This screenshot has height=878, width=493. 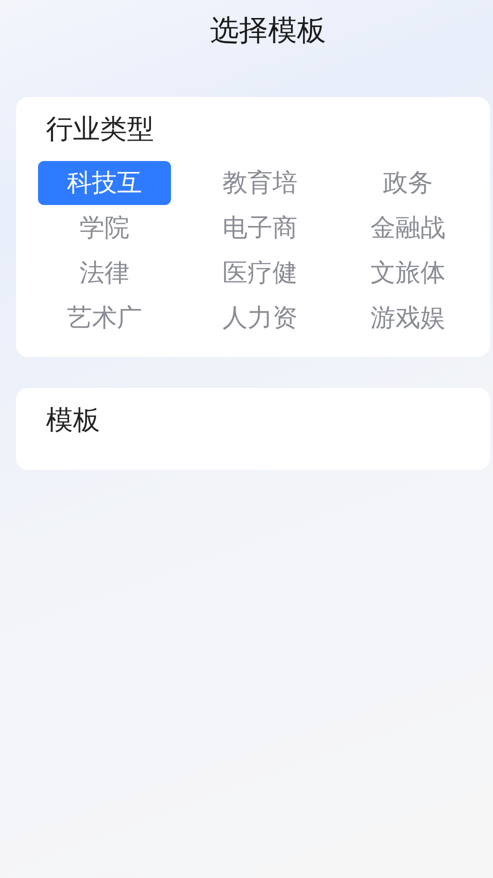 What do you see at coordinates (100, 130) in the screenshot?
I see `section-title: 行业类型` at bounding box center [100, 130].